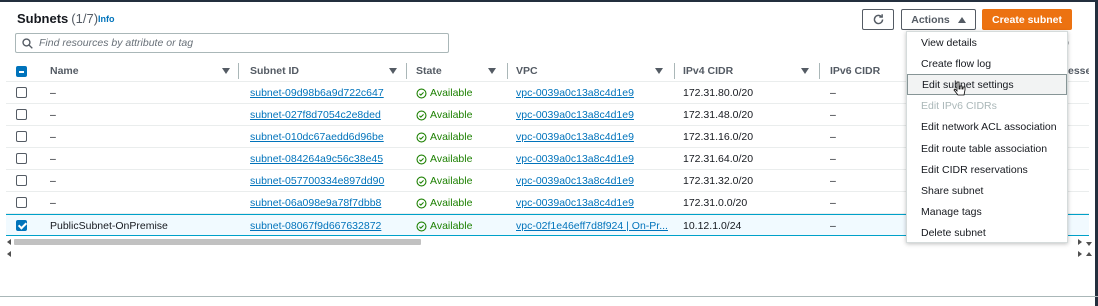 The height and width of the screenshot is (306, 1098). Describe the element at coordinates (938, 19) in the screenshot. I see `actions-button: Actions` at that location.